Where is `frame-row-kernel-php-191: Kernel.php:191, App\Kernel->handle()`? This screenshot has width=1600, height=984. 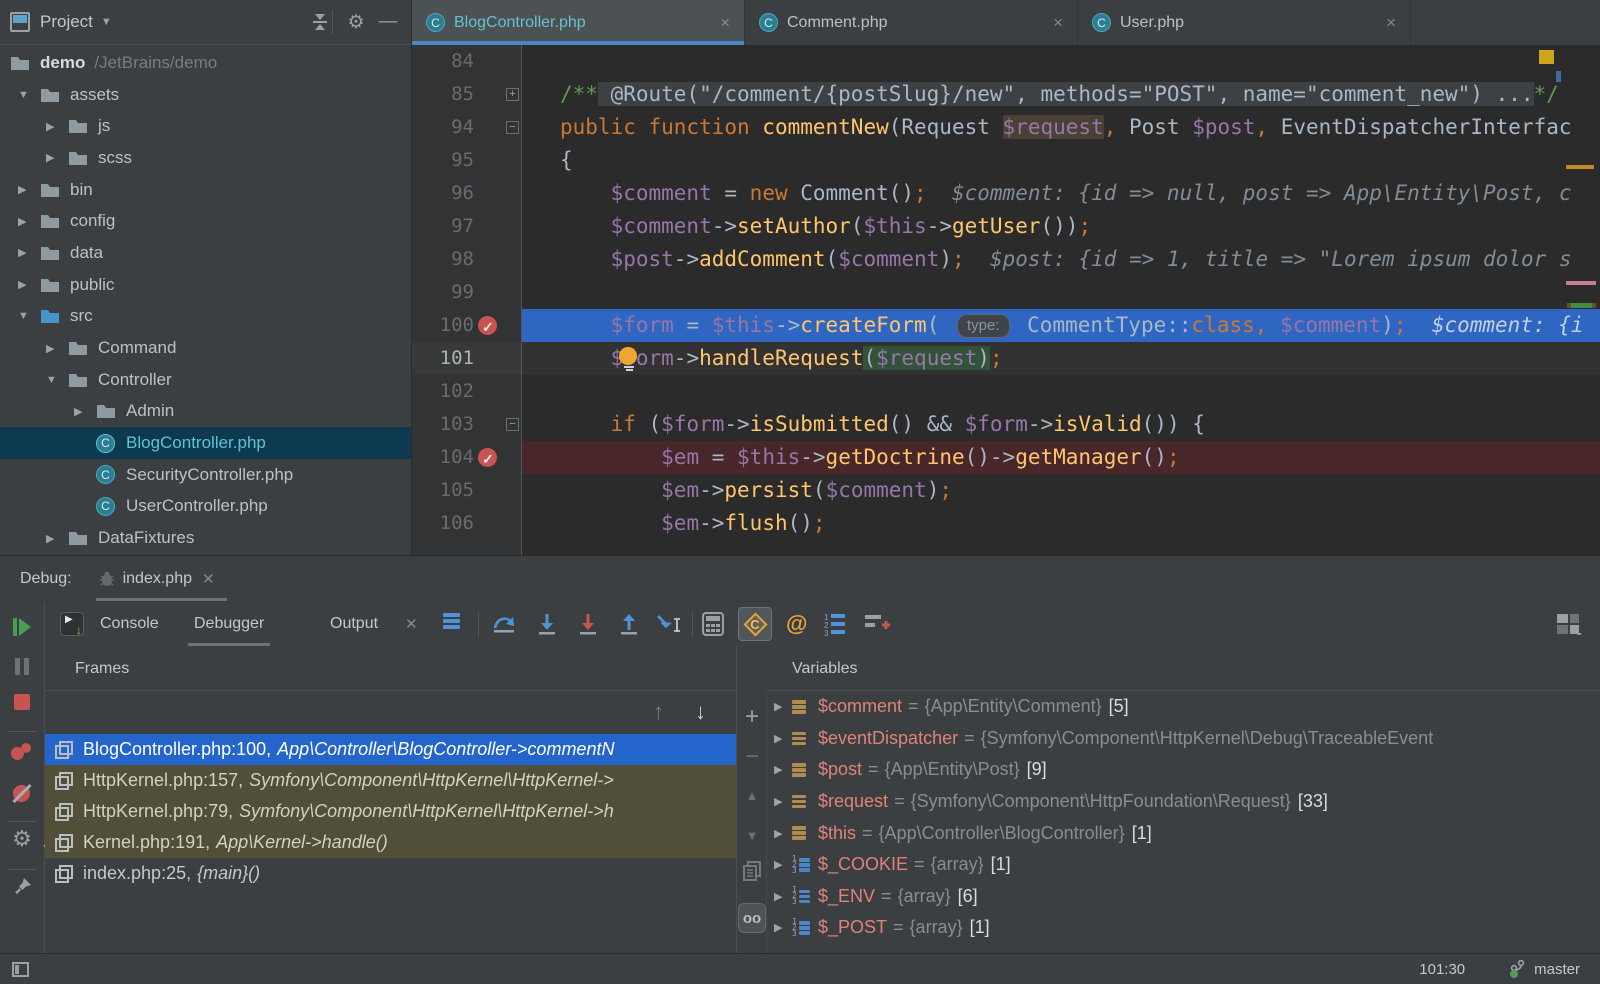
frame-row-kernel-php-191: Kernel.php:191, App\Kernel->handle() is located at coordinates (390, 842).